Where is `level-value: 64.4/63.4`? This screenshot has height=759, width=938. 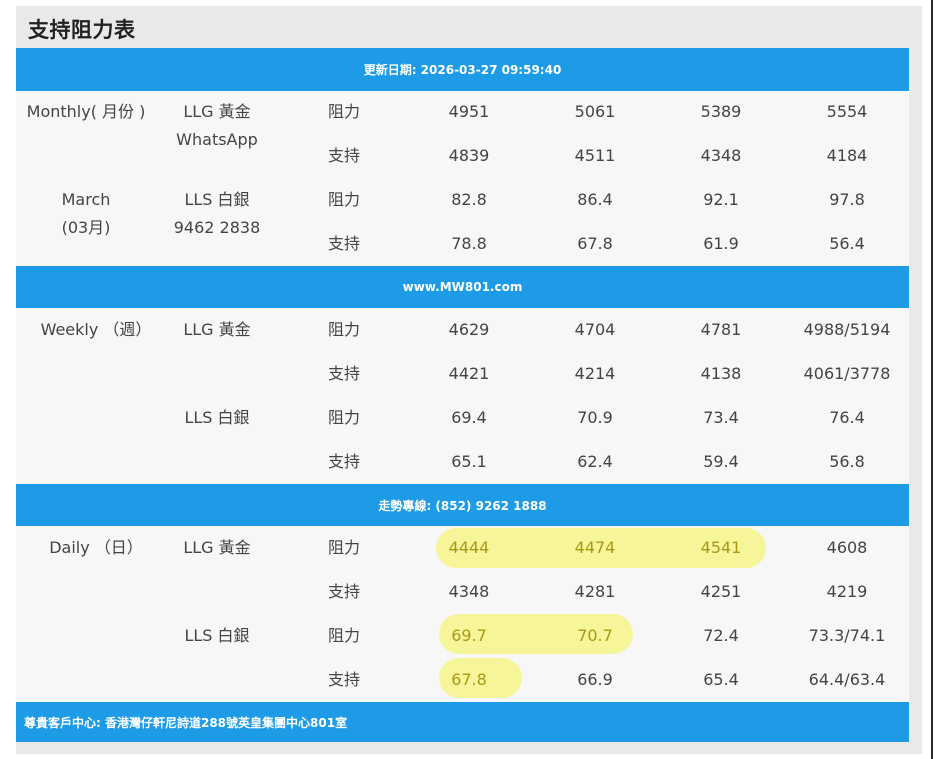
level-value: 64.4/63.4 is located at coordinates (847, 679).